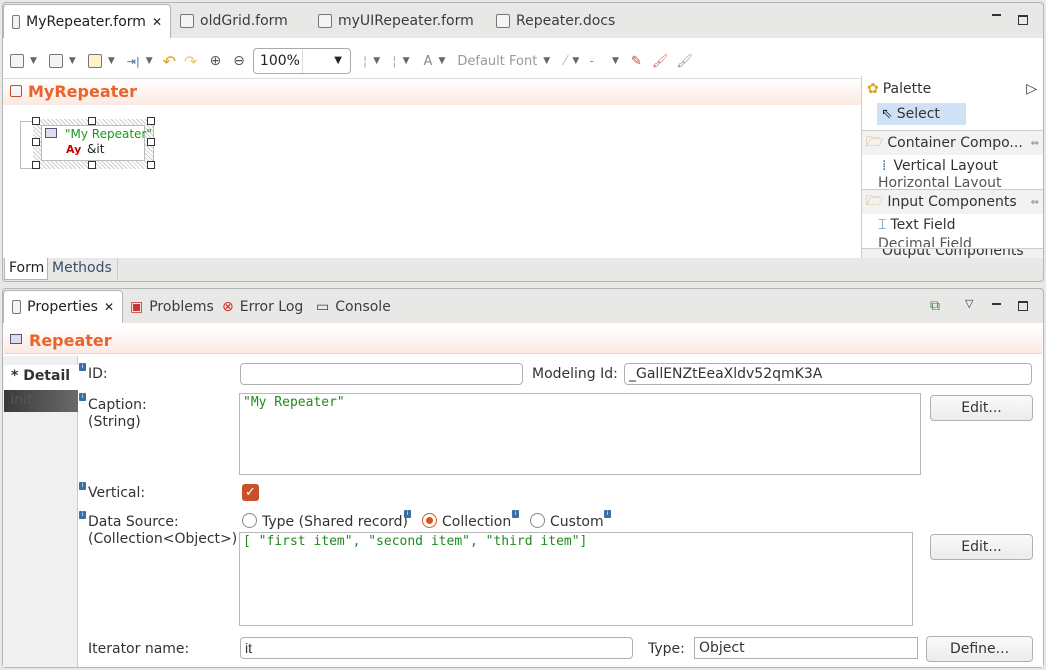 The width and height of the screenshot is (1046, 670). I want to click on font-color-icon: A, so click(428, 61).